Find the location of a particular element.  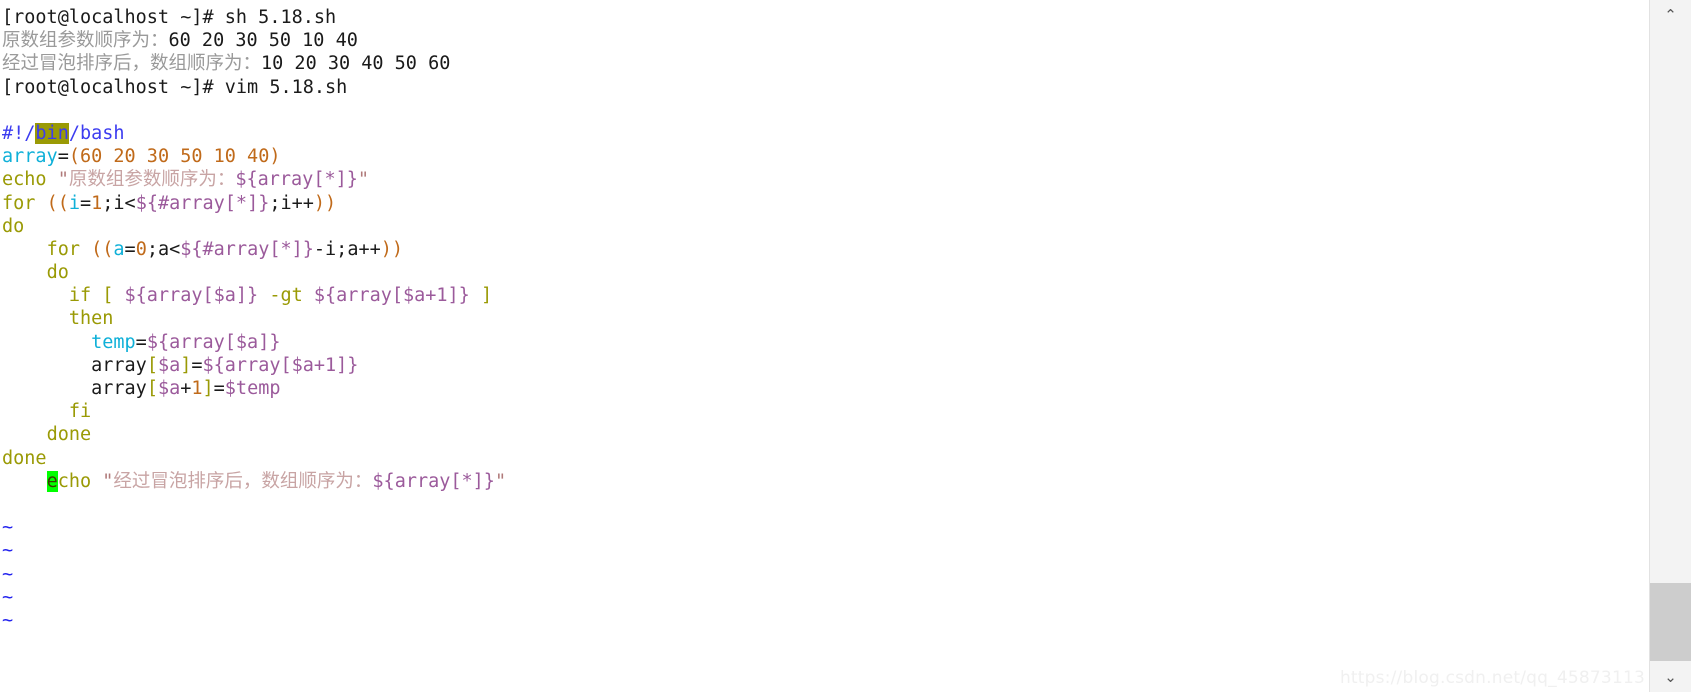

shell-line-command-2: [root@localhost ~]# vim 5.18.sh is located at coordinates (826, 87).